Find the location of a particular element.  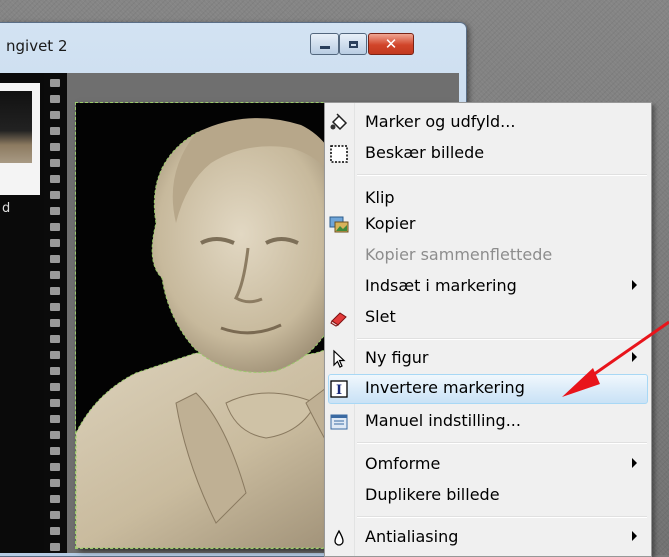

invert-selection-icon: I is located at coordinates (339, 389).